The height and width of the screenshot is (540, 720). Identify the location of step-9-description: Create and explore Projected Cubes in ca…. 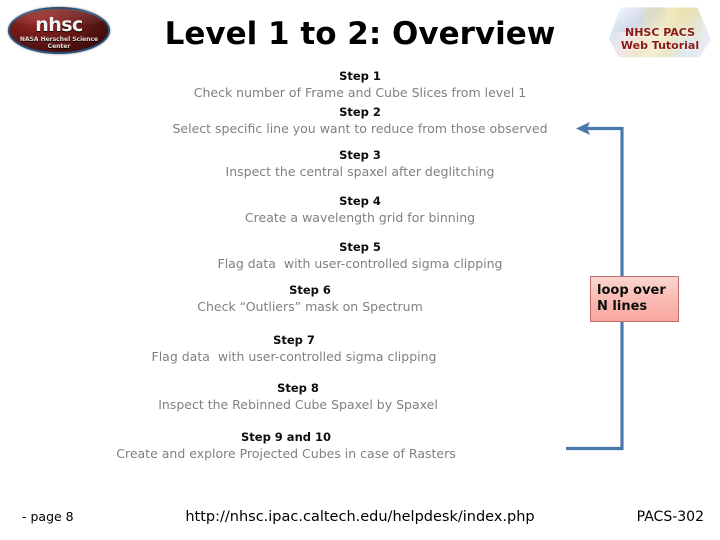
(286, 453).